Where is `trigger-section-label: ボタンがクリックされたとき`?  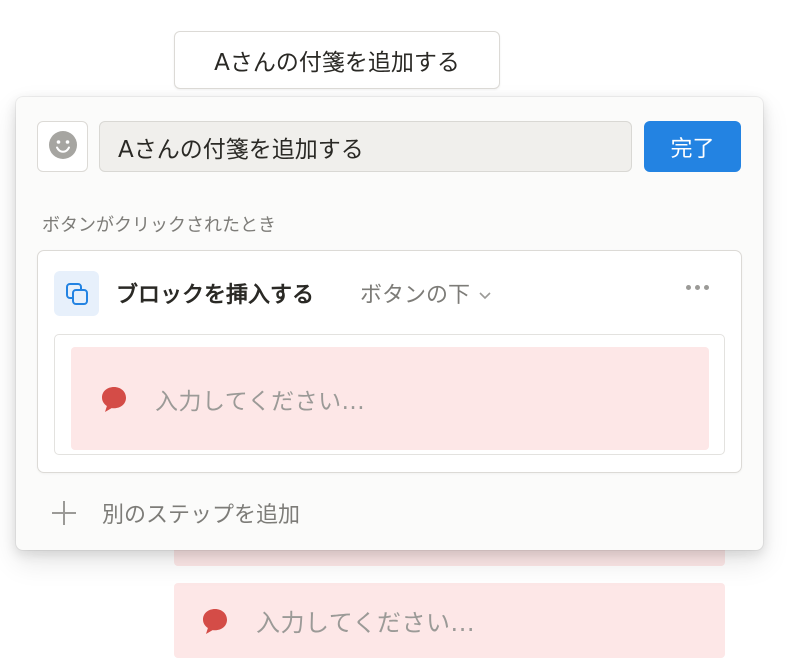
trigger-section-label: ボタンがクリックされたとき is located at coordinates (159, 225).